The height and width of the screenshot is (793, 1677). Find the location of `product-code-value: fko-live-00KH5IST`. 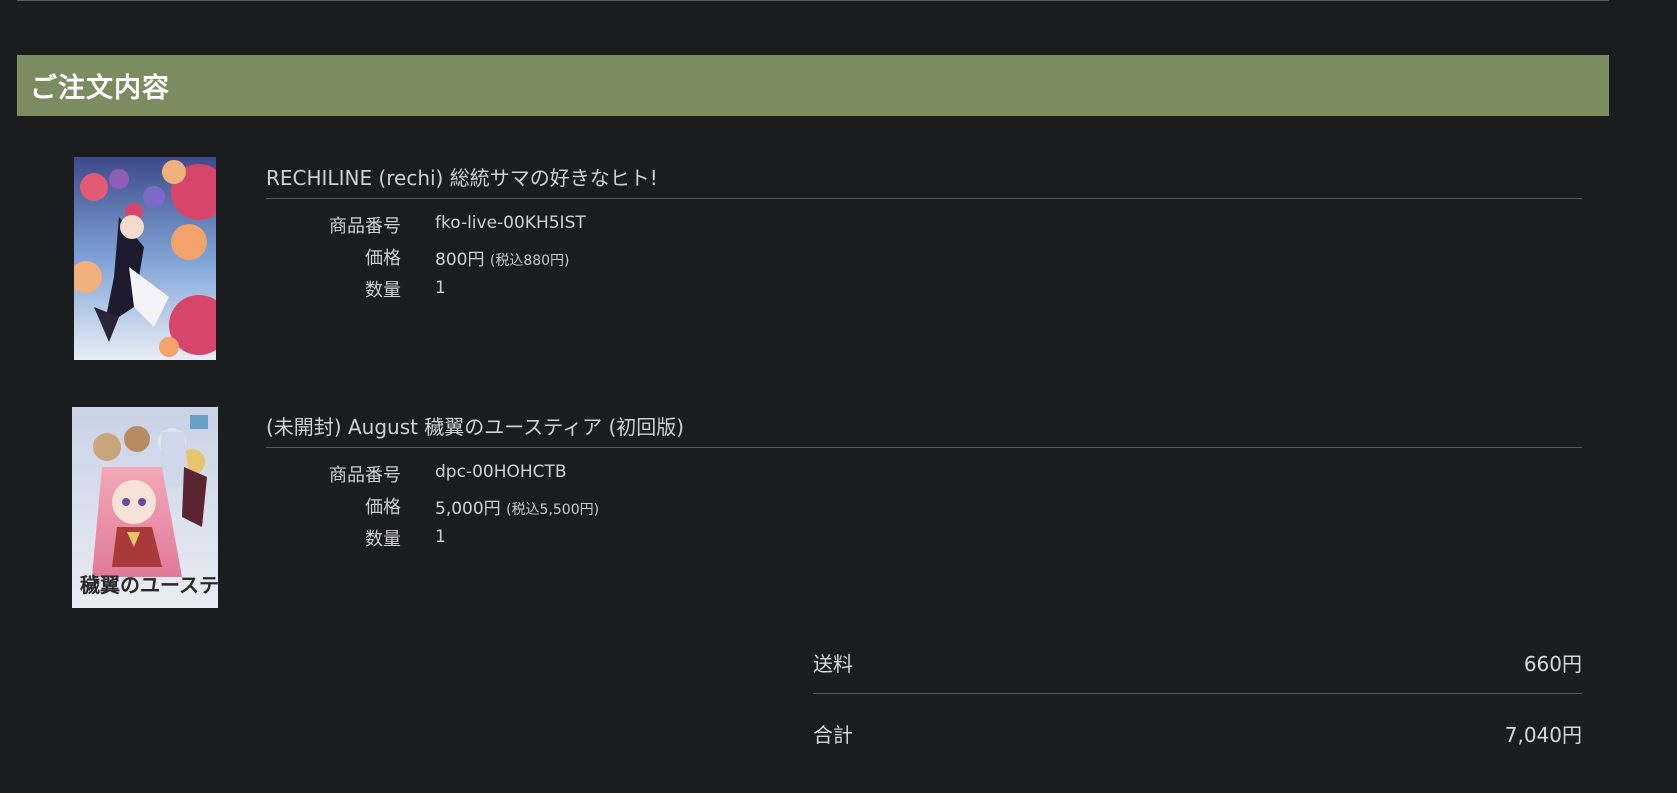

product-code-value: fko-live-00KH5IST is located at coordinates (510, 223).